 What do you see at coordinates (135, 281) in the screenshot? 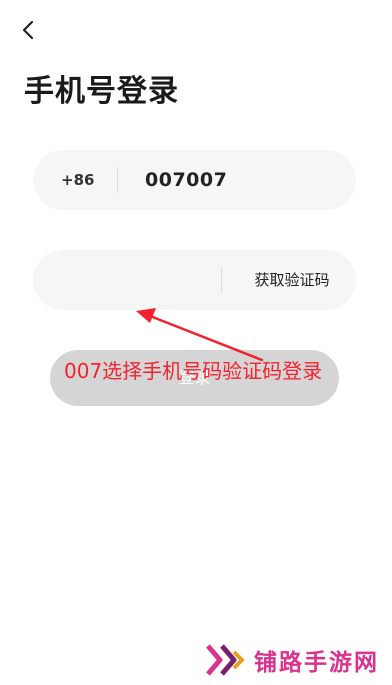
I see `verification-code-input` at bounding box center [135, 281].